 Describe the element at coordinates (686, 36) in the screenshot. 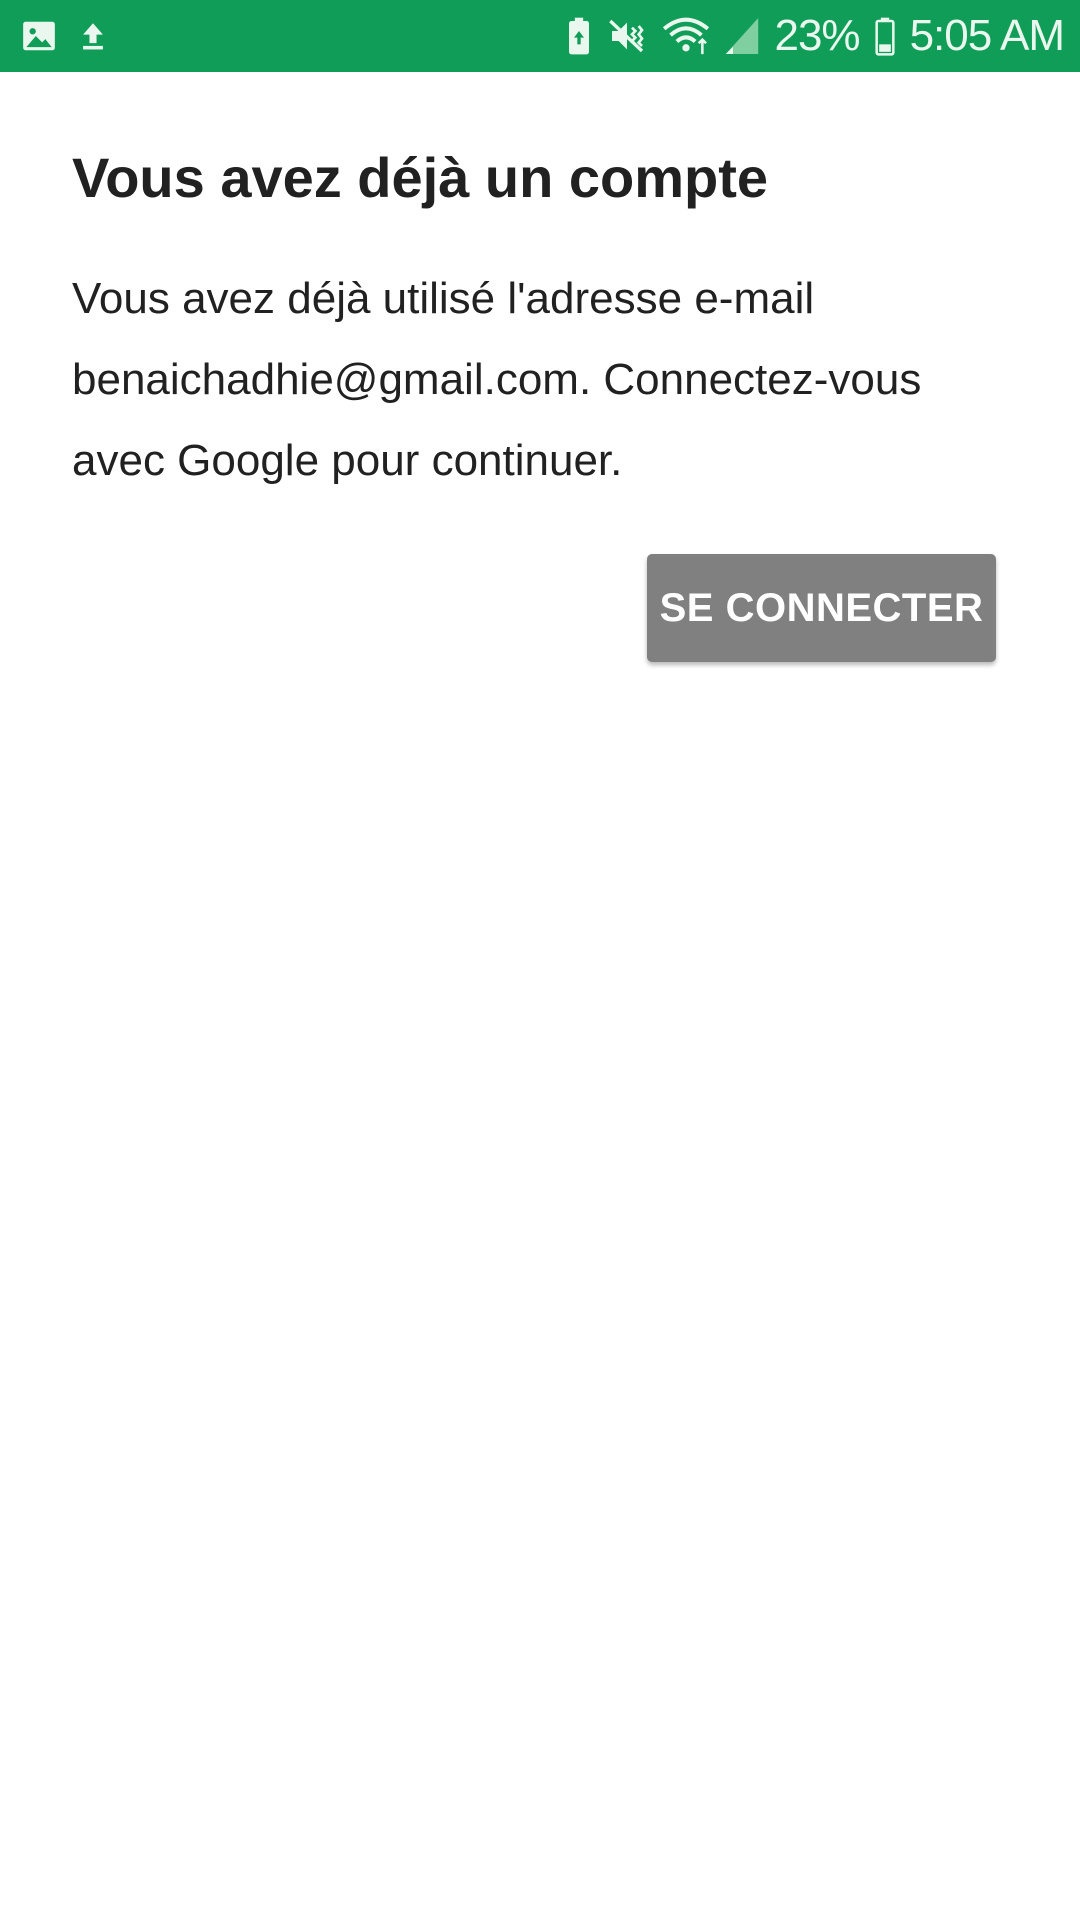

I see `wifi-icon` at that location.